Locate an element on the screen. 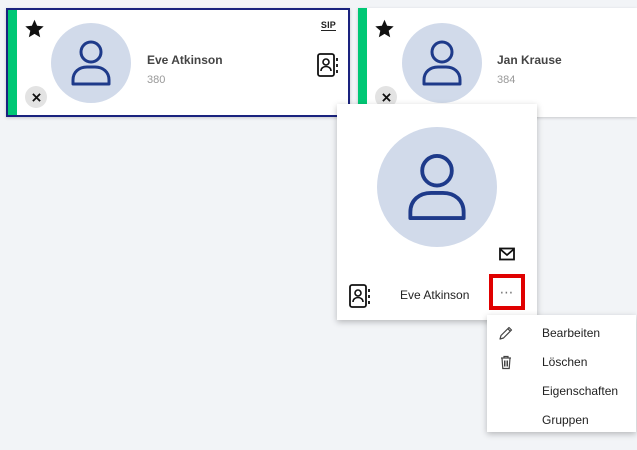  popup-avatar is located at coordinates (437, 187).